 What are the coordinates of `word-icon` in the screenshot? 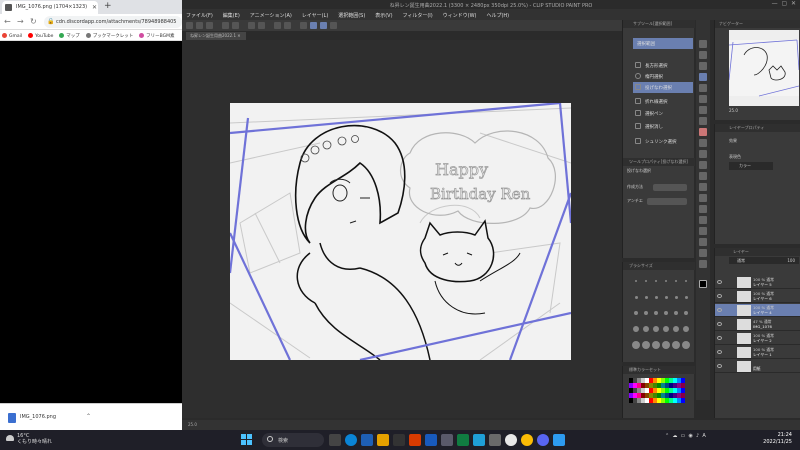 It's located at (431, 440).